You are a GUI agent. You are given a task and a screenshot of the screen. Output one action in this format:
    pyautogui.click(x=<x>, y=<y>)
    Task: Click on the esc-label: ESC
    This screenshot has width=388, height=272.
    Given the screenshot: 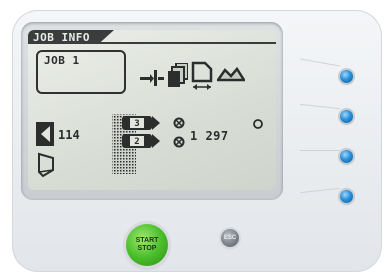 What is the action you would take?
    pyautogui.click(x=230, y=238)
    